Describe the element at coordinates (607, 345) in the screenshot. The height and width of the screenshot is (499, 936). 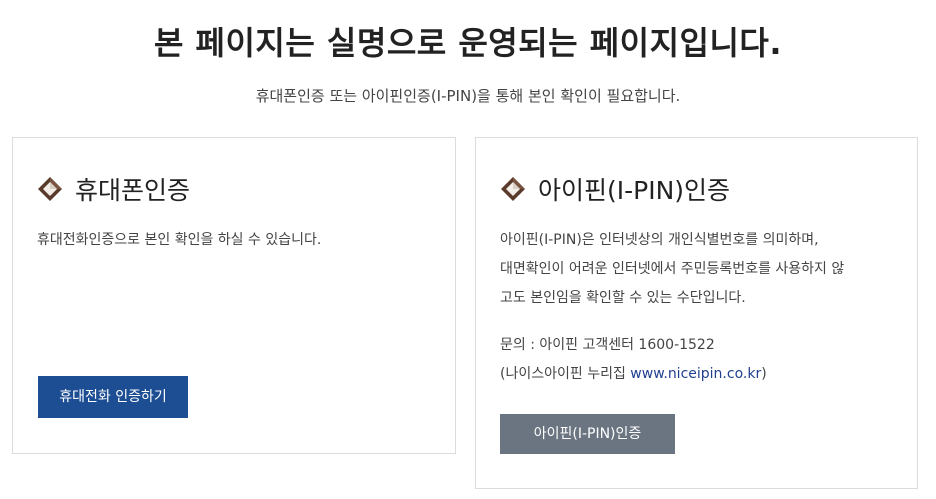
I see `ipin-contact-phone: 문의 : 아이핀 고객센터 1600-1522` at that location.